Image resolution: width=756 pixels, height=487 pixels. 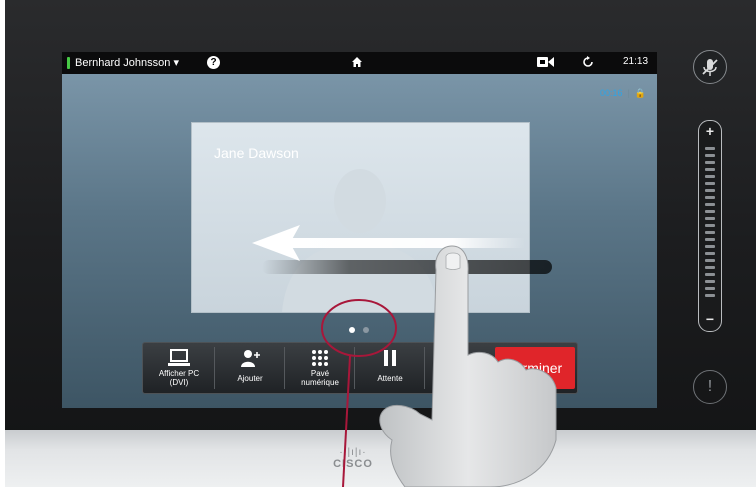 I want to click on sync-icon, so click(x=588, y=63).